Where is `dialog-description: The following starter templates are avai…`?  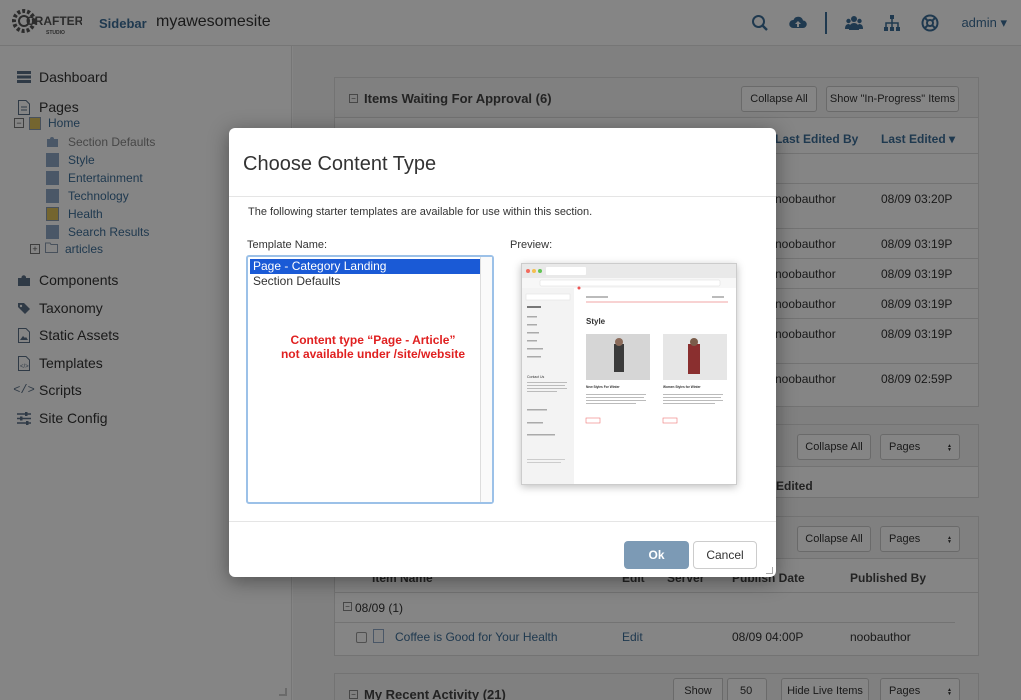 dialog-description: The following starter templates are avai… is located at coordinates (420, 212).